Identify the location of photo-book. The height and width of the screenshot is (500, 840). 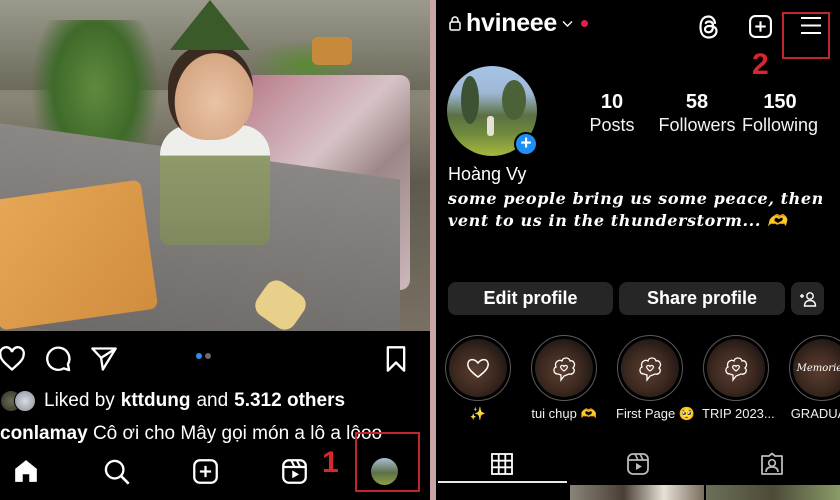
(79, 255).